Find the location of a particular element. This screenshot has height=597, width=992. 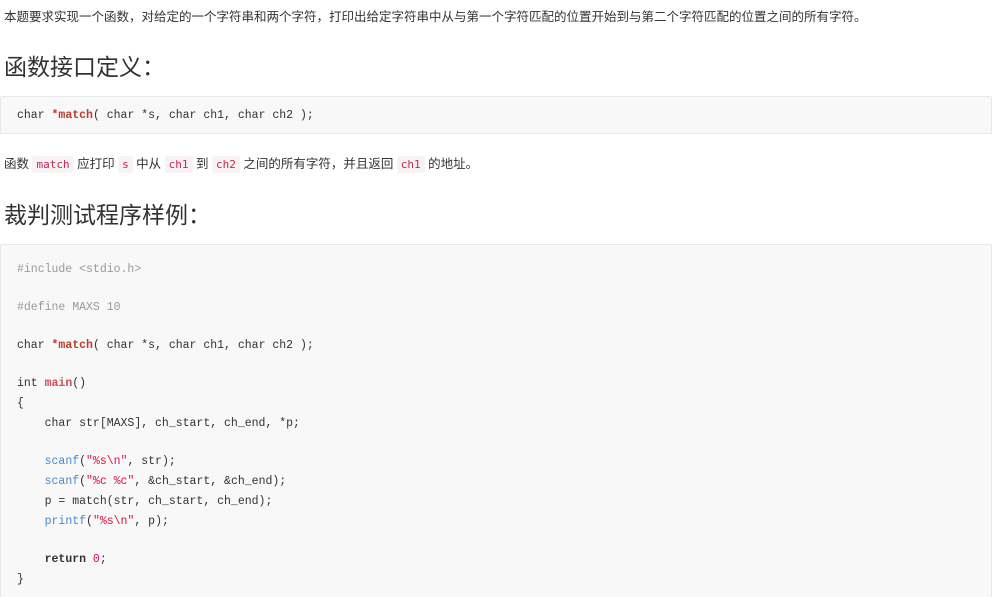

code-main-parens: () is located at coordinates (79, 383).